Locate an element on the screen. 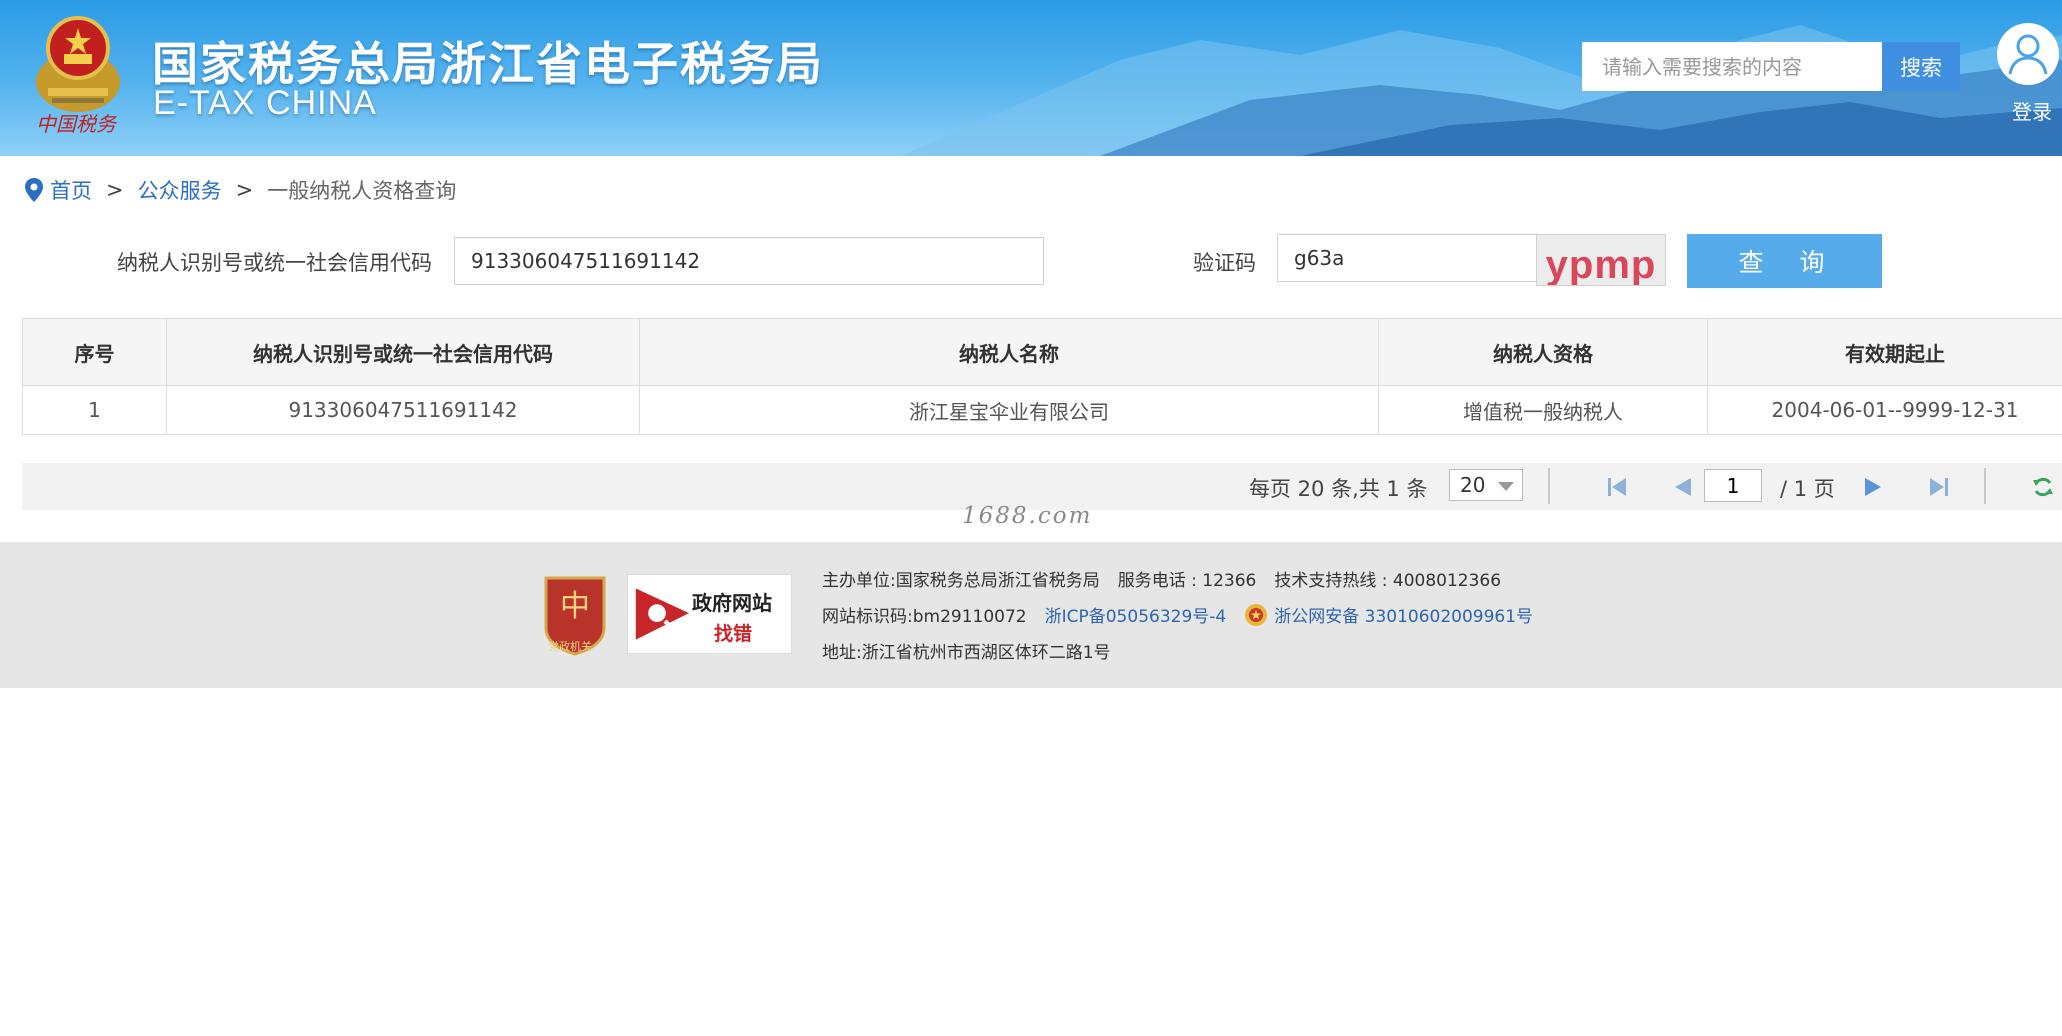 This screenshot has height=1036, width=2062. captcha-input is located at coordinates (1407, 258).